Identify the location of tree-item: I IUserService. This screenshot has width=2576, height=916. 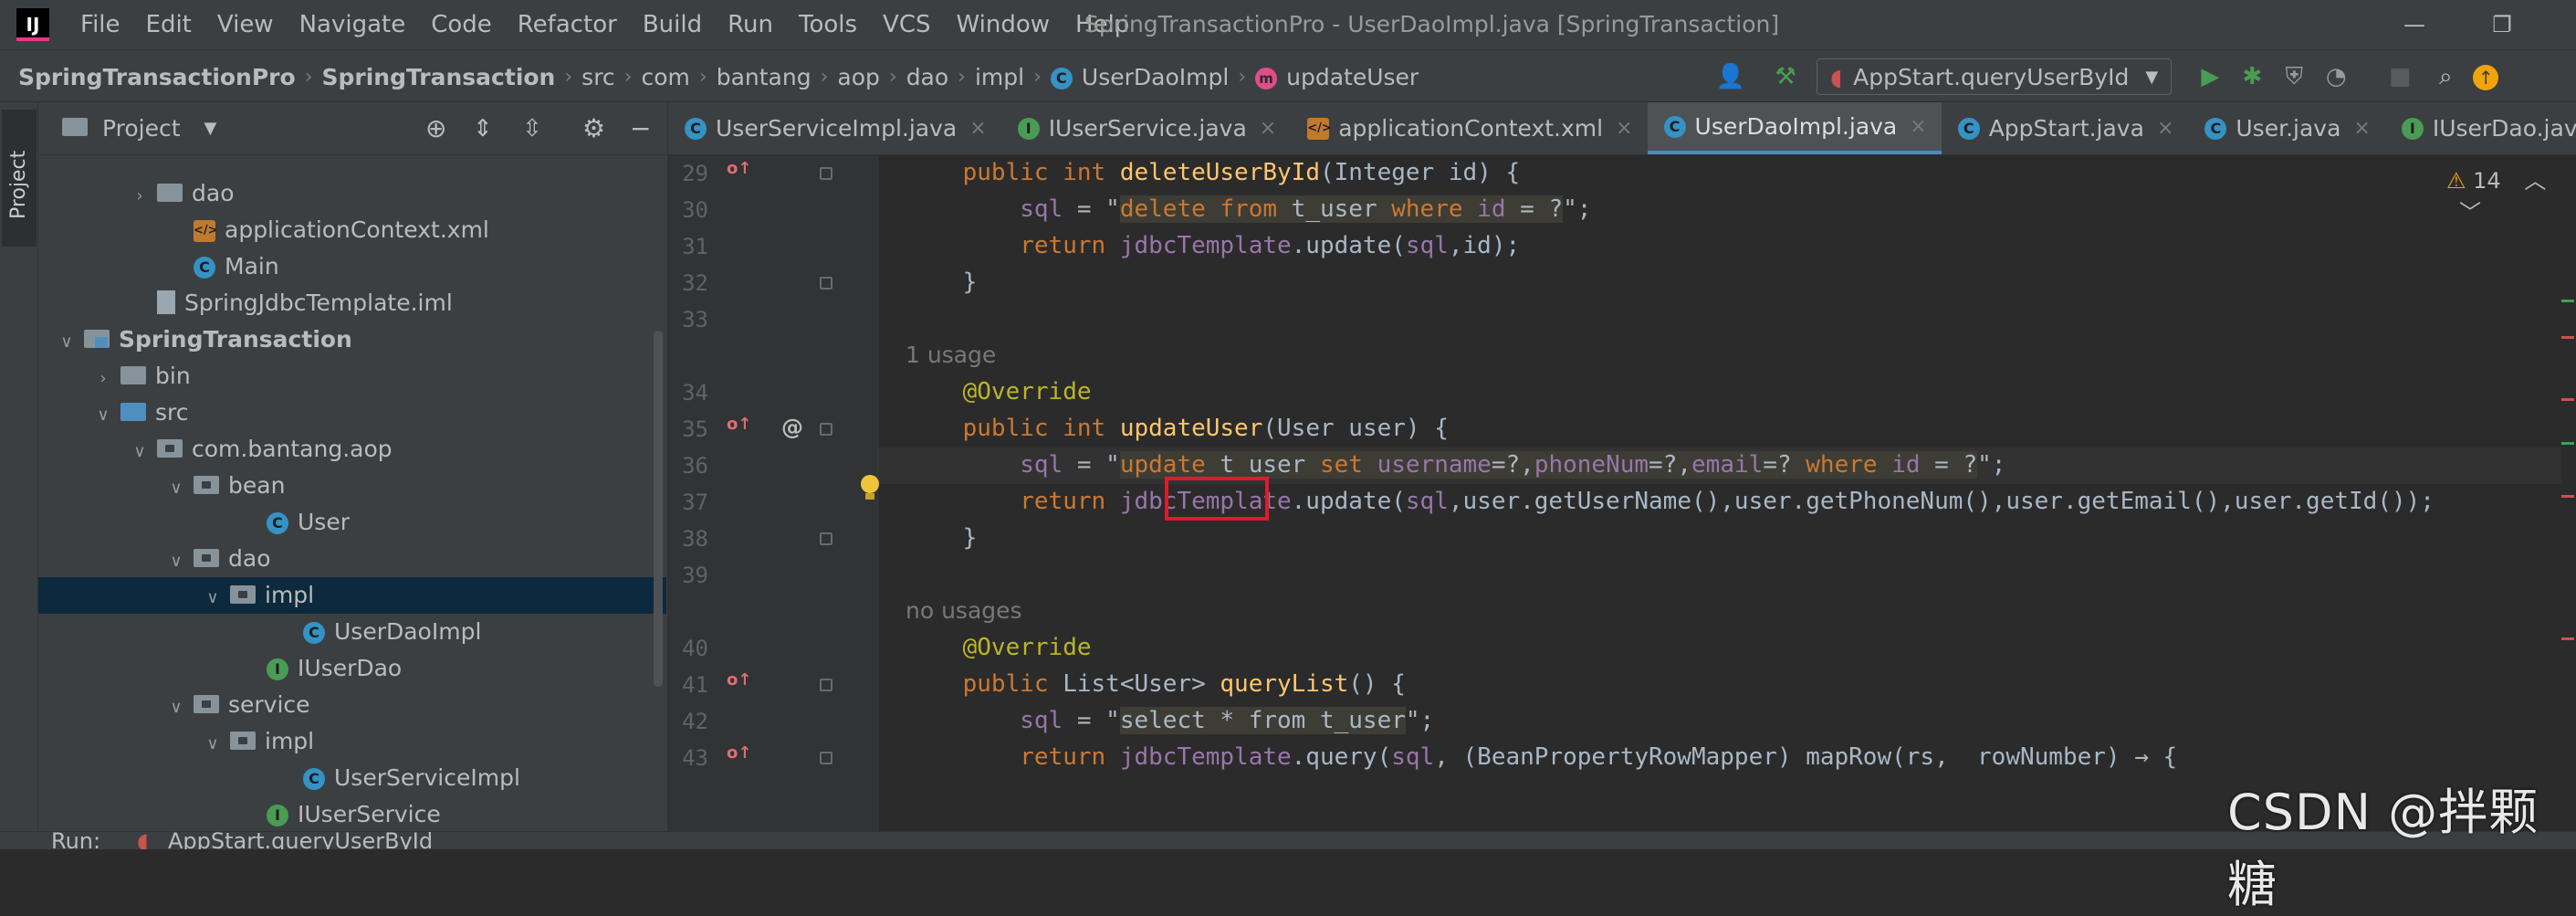
(352, 814).